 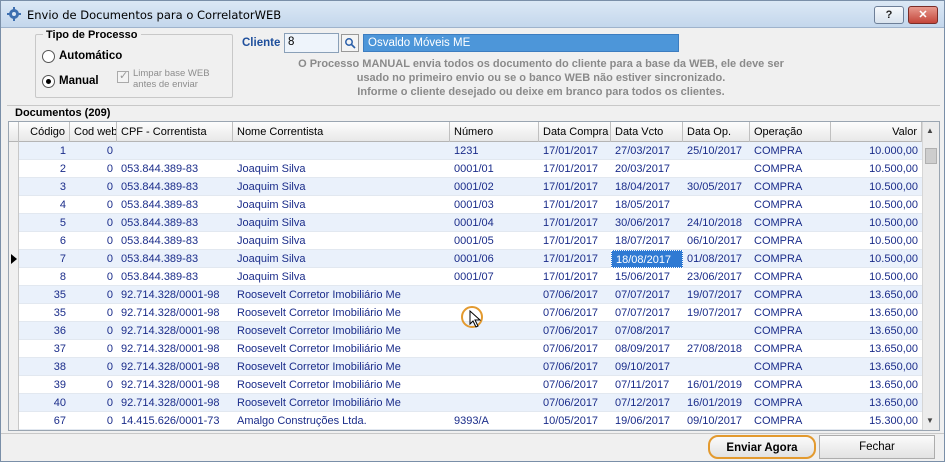 What do you see at coordinates (494, 132) in the screenshot?
I see `column-header-numero: Número` at bounding box center [494, 132].